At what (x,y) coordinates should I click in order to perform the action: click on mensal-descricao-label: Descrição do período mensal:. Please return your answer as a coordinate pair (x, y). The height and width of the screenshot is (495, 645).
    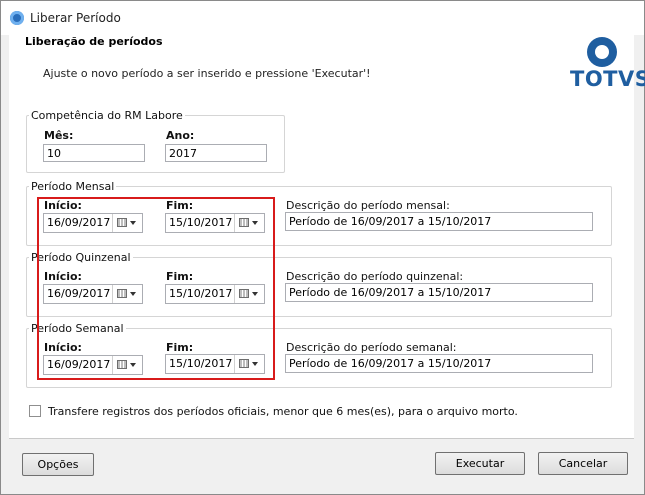
    Looking at the image, I should click on (368, 205).